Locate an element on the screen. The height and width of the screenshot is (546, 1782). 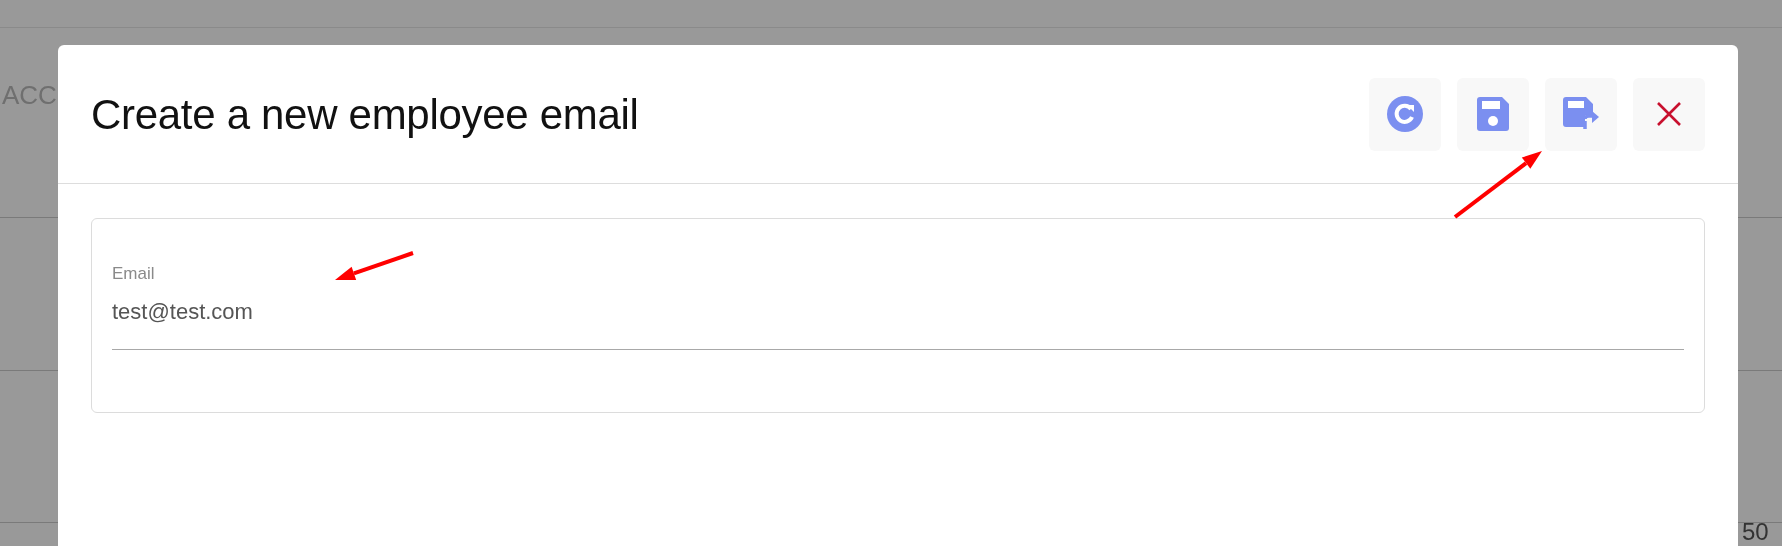
save-button is located at coordinates (1493, 114).